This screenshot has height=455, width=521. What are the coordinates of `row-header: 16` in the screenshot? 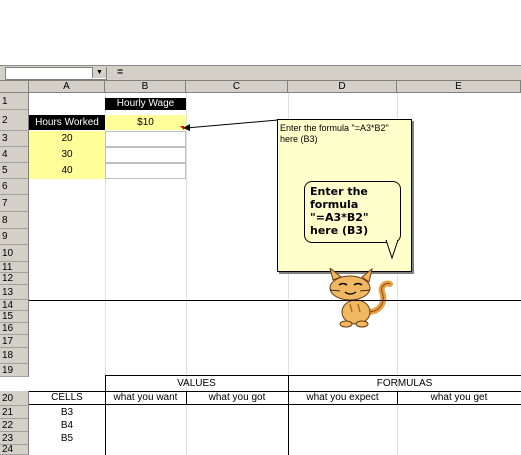 It's located at (14, 329).